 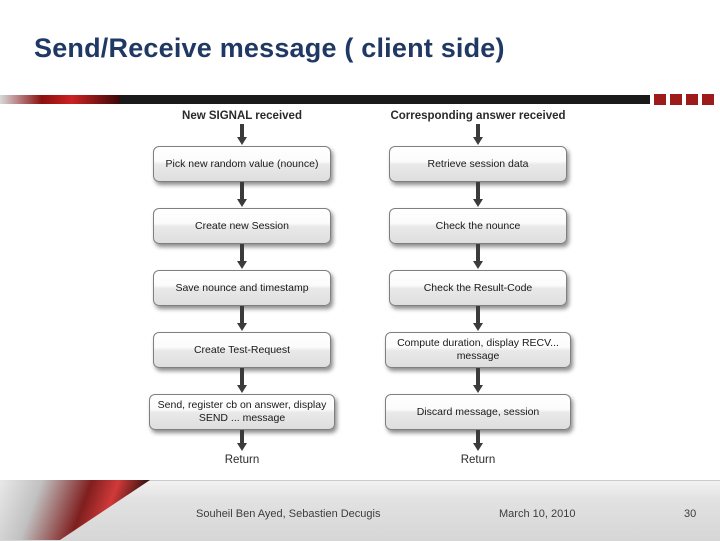 What do you see at coordinates (478, 164) in the screenshot?
I see `flow-node: Retrieve session data` at bounding box center [478, 164].